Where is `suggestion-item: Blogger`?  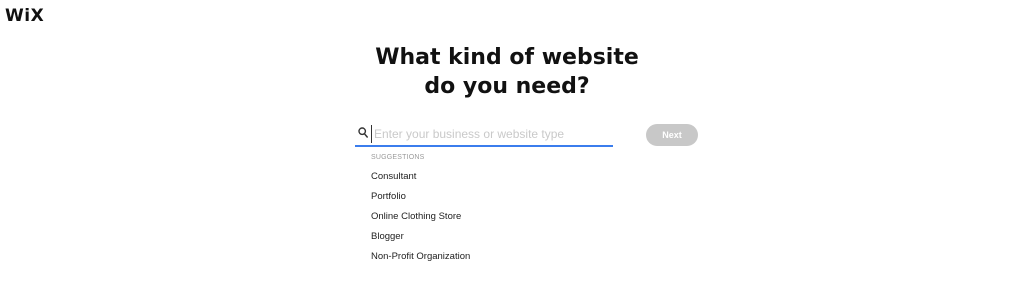 suggestion-item: Blogger is located at coordinates (491, 237).